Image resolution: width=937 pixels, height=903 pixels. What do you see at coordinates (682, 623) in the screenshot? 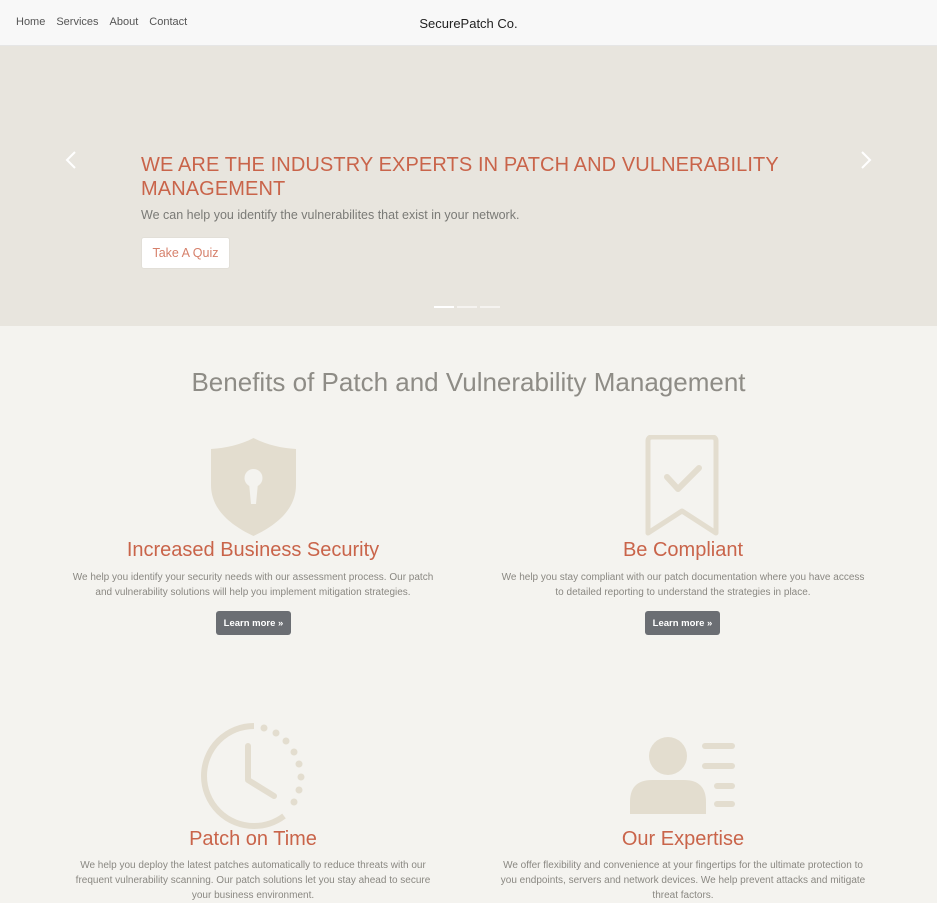
I see `learn-more-compliant-button: Learn more »` at bounding box center [682, 623].